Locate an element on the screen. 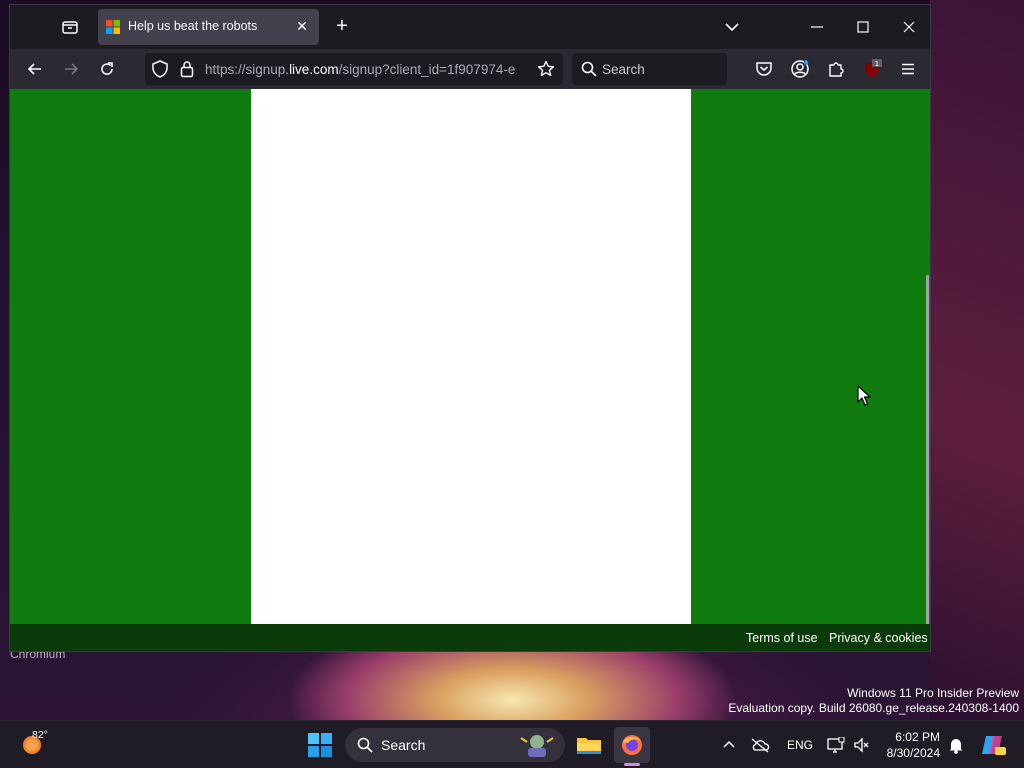 The width and height of the screenshot is (1024, 768). ublock-extension-button: 1 is located at coordinates (873, 69).